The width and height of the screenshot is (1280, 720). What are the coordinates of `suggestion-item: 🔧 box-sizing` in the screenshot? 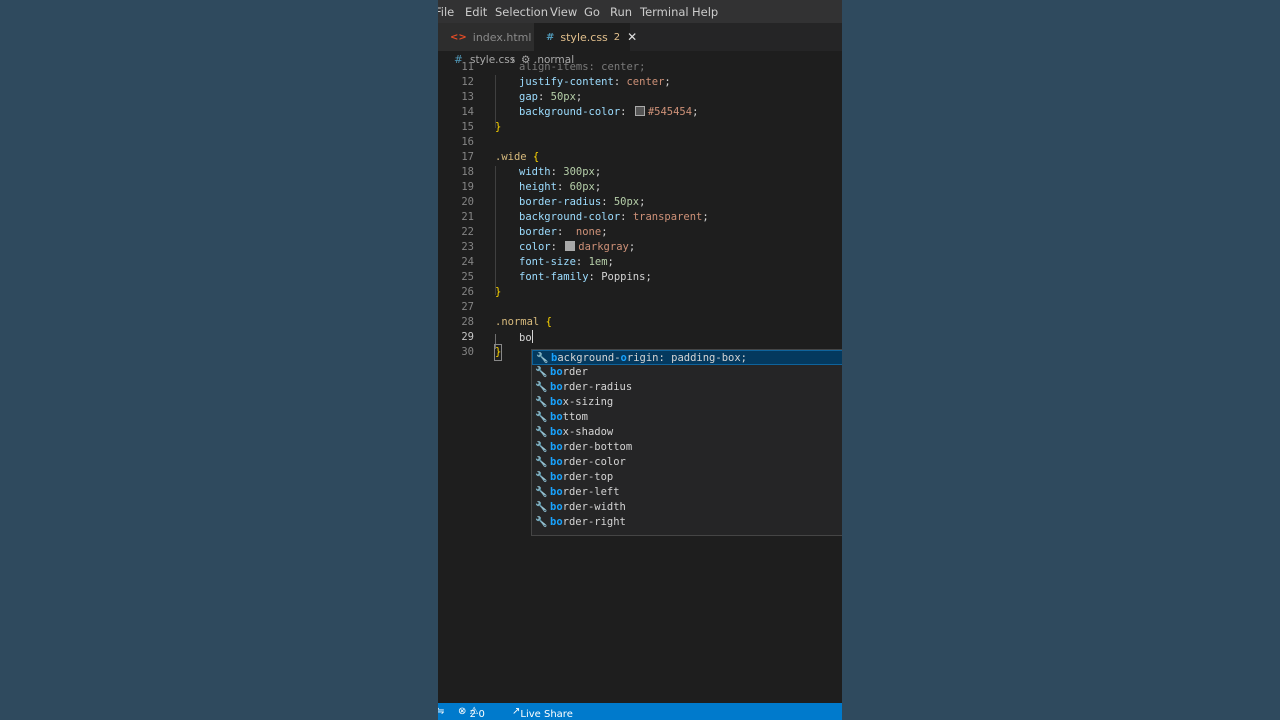 It's located at (687, 402).